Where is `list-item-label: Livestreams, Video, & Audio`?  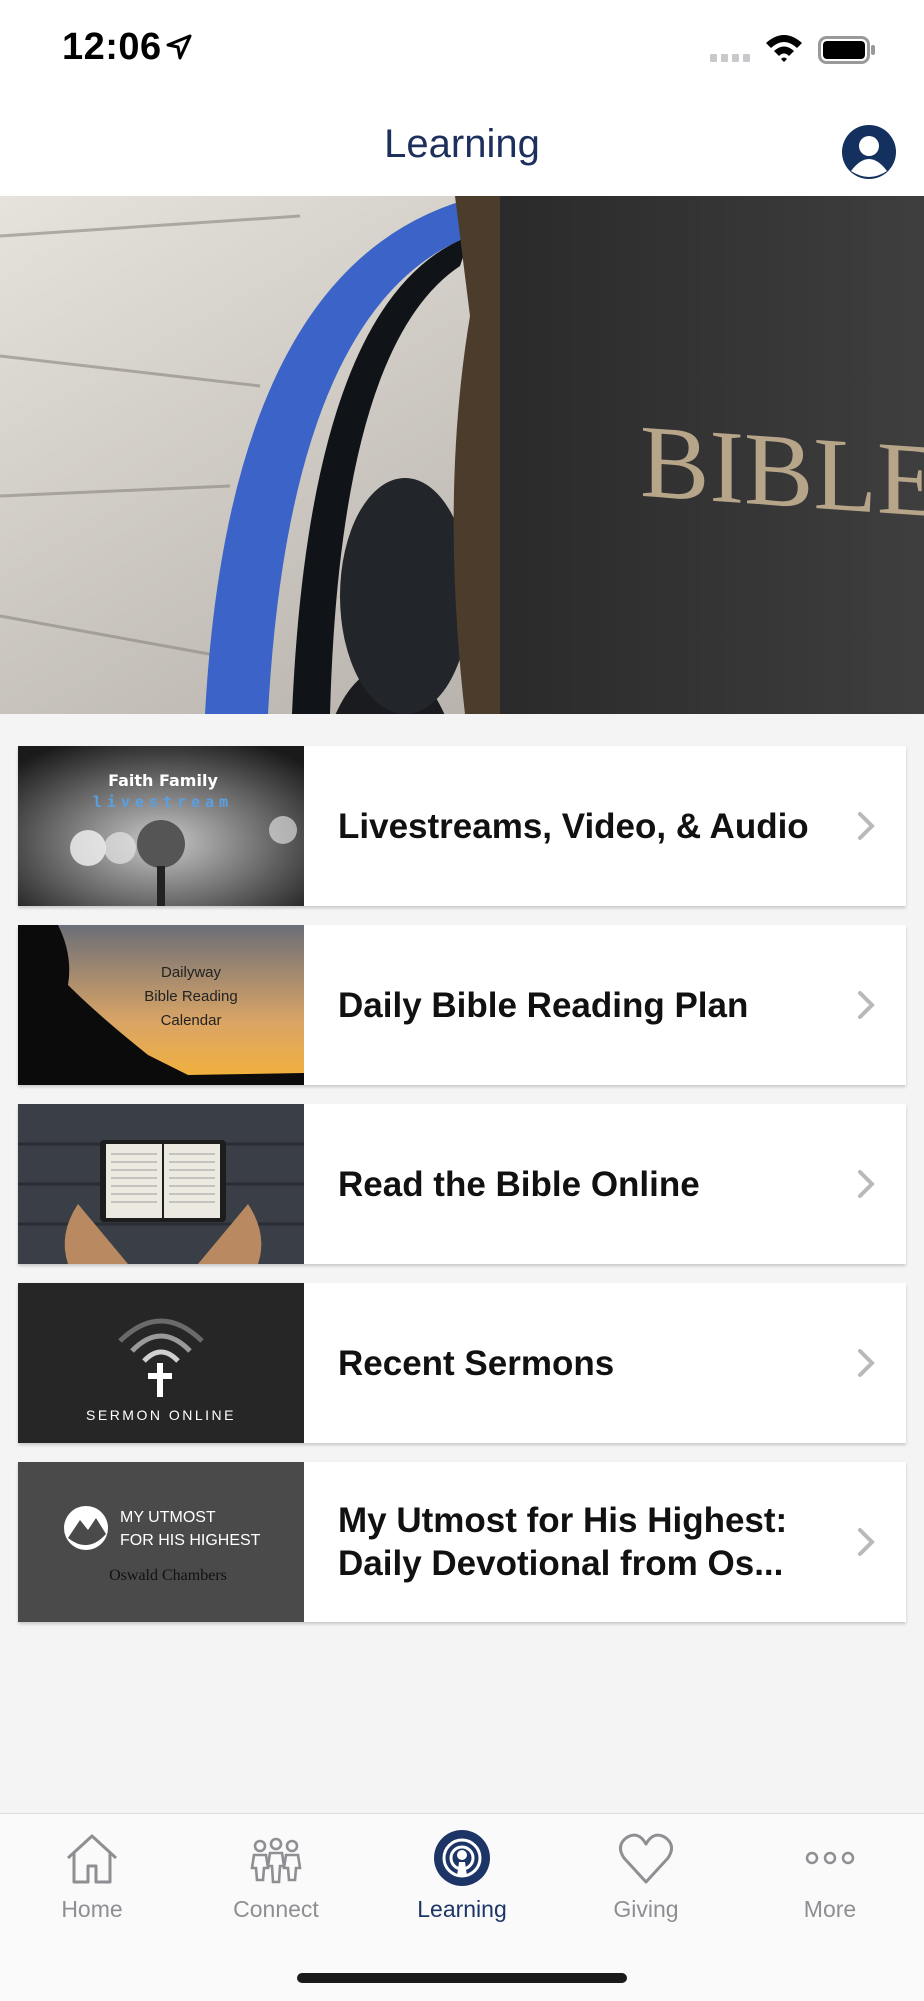
list-item-label: Livestreams, Video, & Audio is located at coordinates (573, 826).